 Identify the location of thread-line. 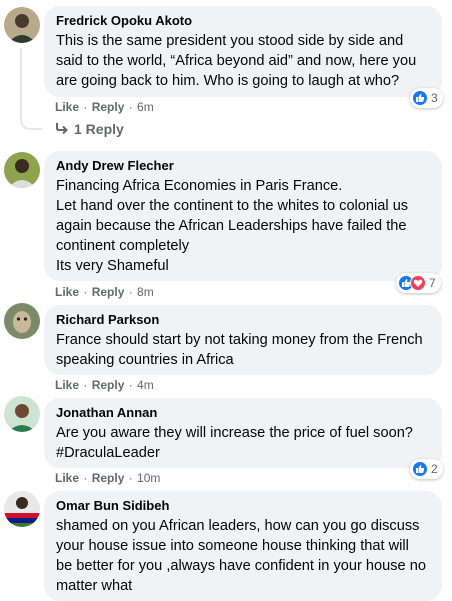
(31, 89).